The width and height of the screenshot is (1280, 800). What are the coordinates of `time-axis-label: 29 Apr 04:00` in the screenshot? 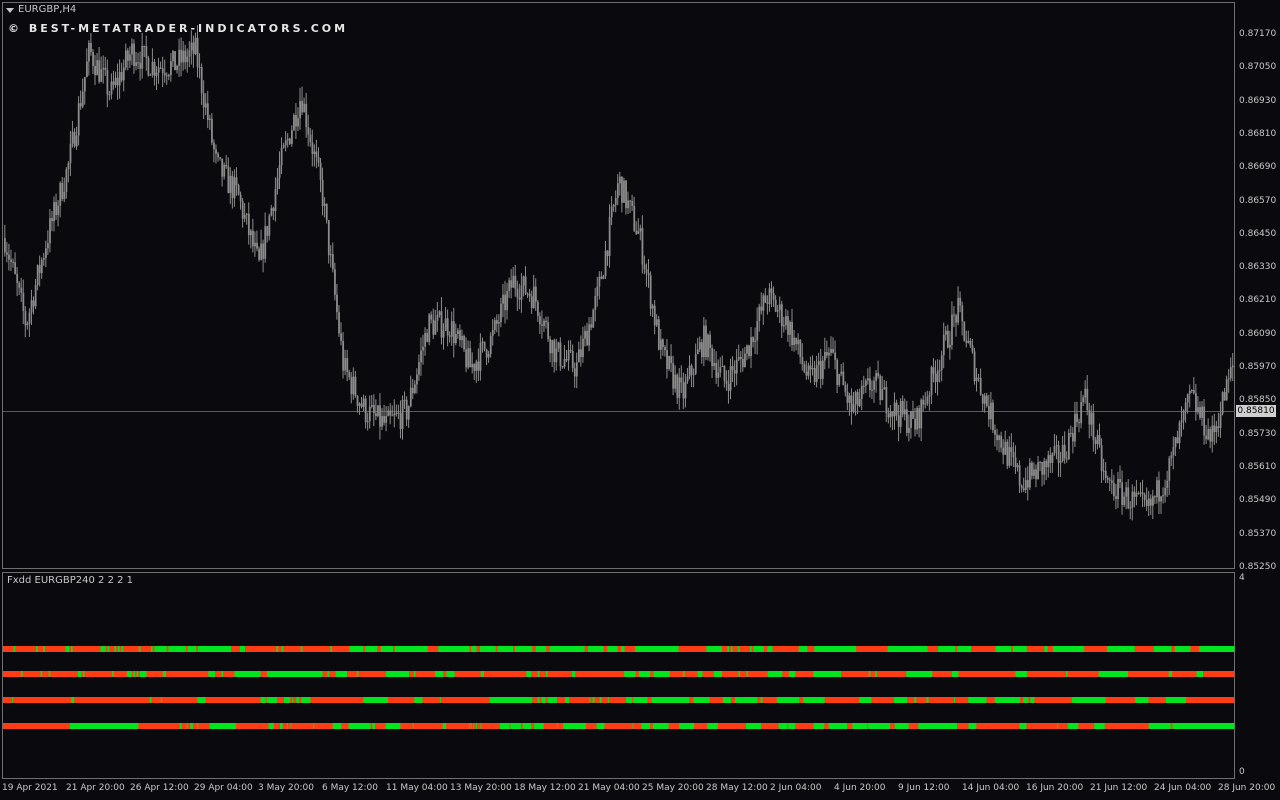 It's located at (223, 788).